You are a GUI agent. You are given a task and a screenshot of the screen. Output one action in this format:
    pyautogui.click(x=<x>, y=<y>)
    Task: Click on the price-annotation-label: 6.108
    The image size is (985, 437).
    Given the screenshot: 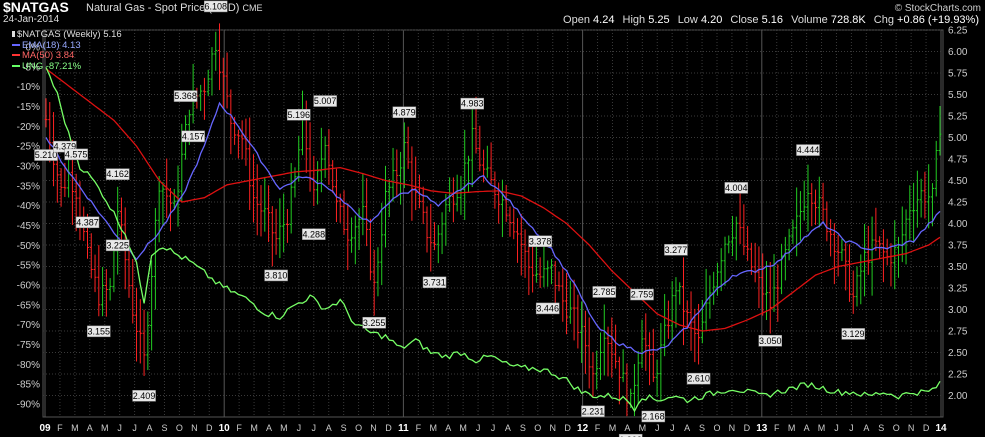 What is the action you would take?
    pyautogui.click(x=215, y=7)
    